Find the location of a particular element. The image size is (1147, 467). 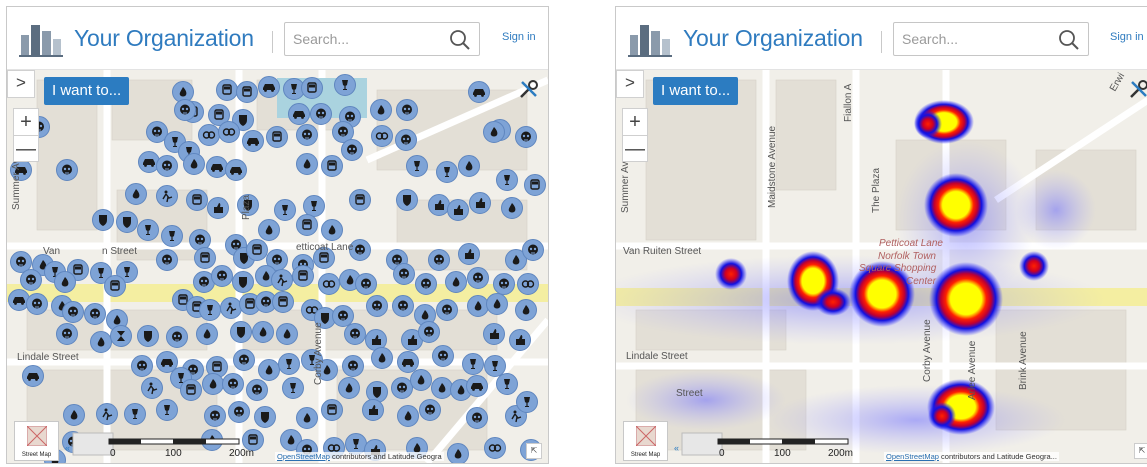

expand-map-icon: ⇱ is located at coordinates (1140, 451).